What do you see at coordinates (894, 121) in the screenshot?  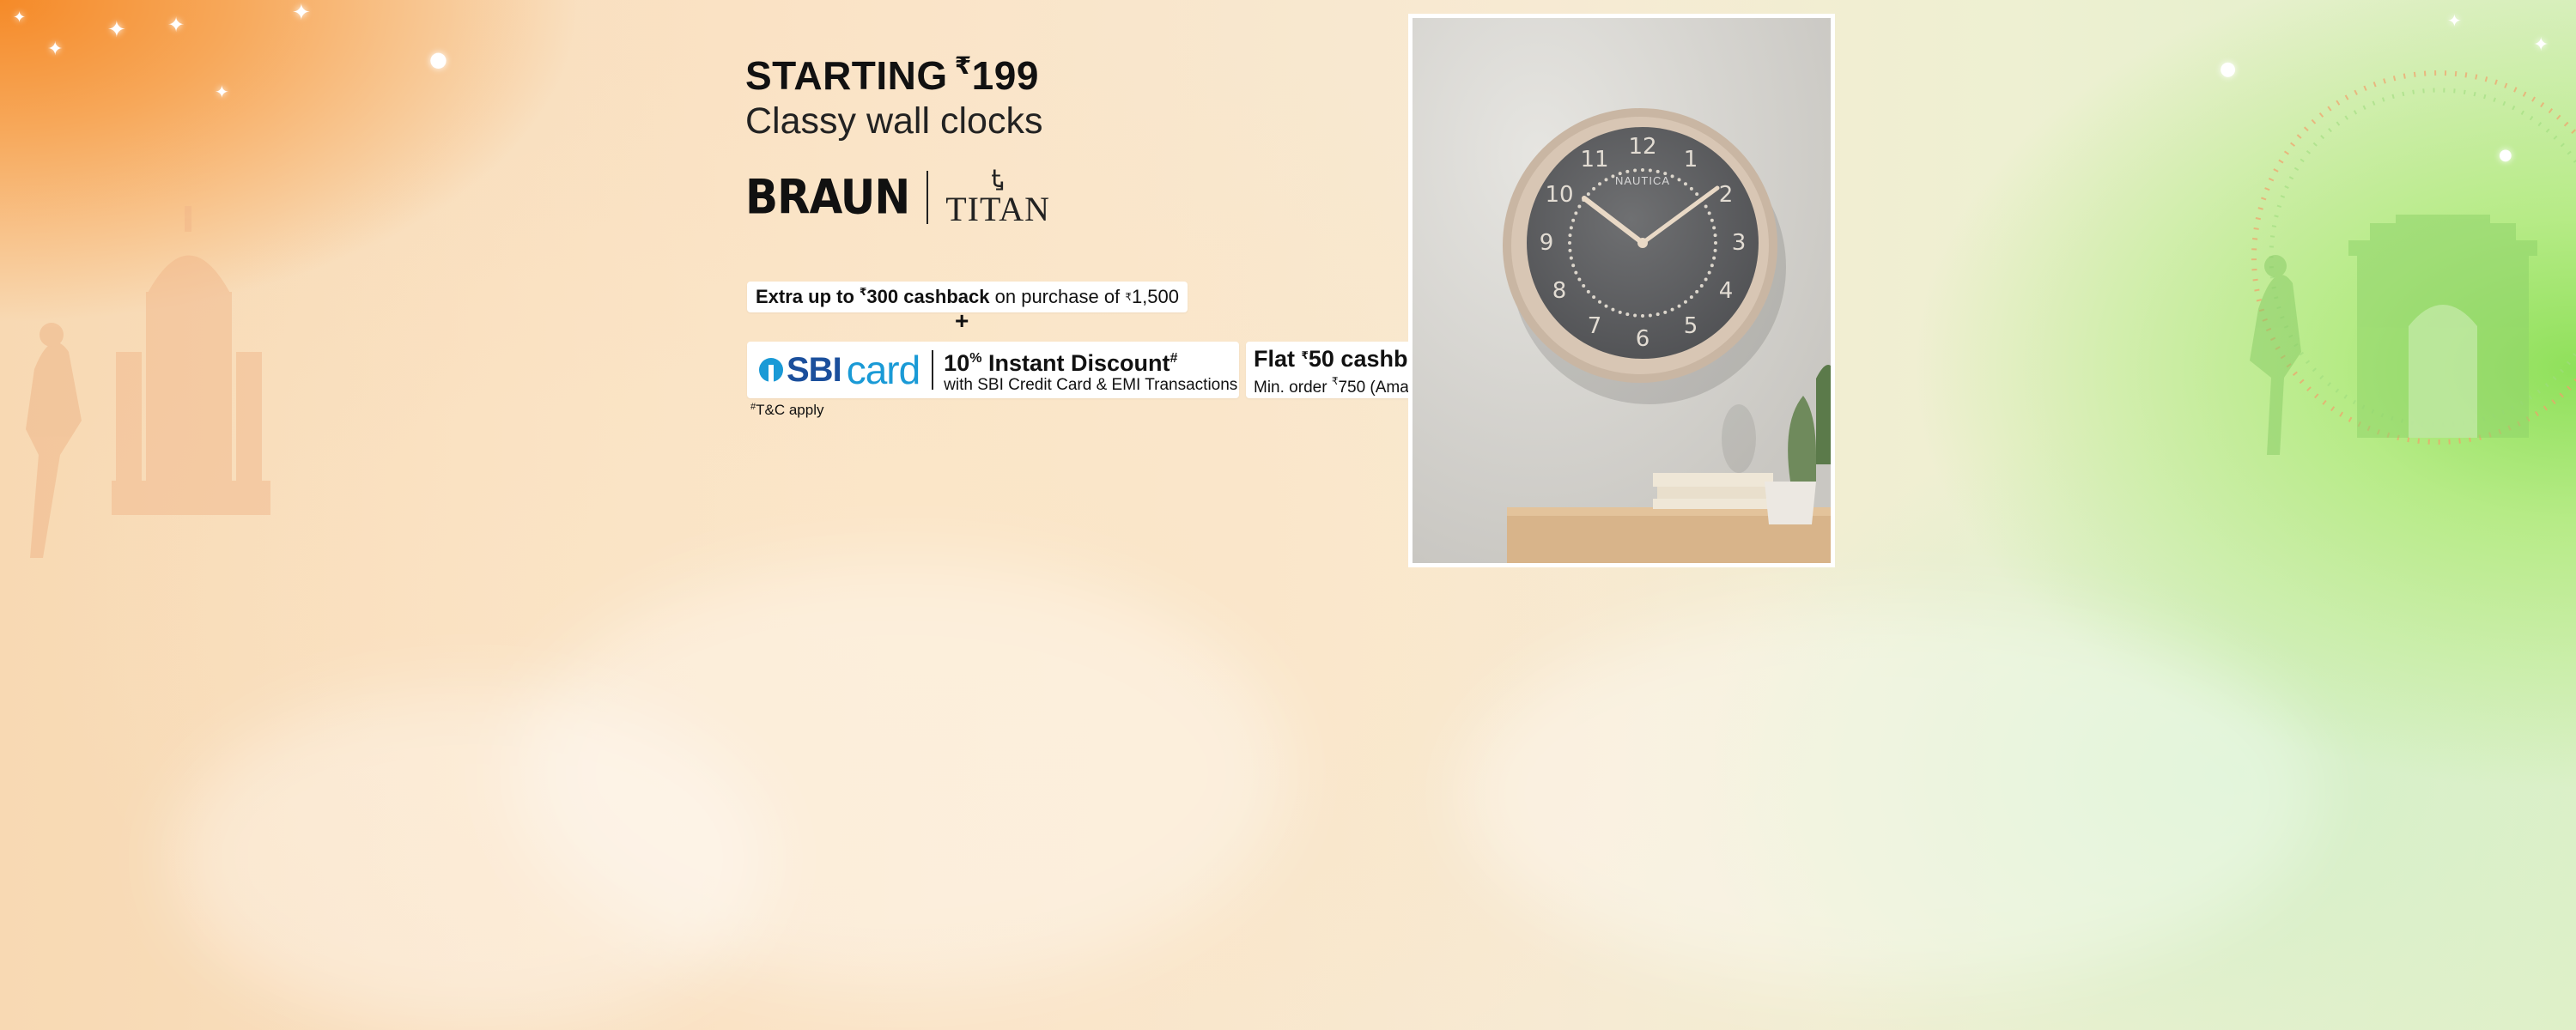 I see `banner-subheading: Classy wall clocks` at bounding box center [894, 121].